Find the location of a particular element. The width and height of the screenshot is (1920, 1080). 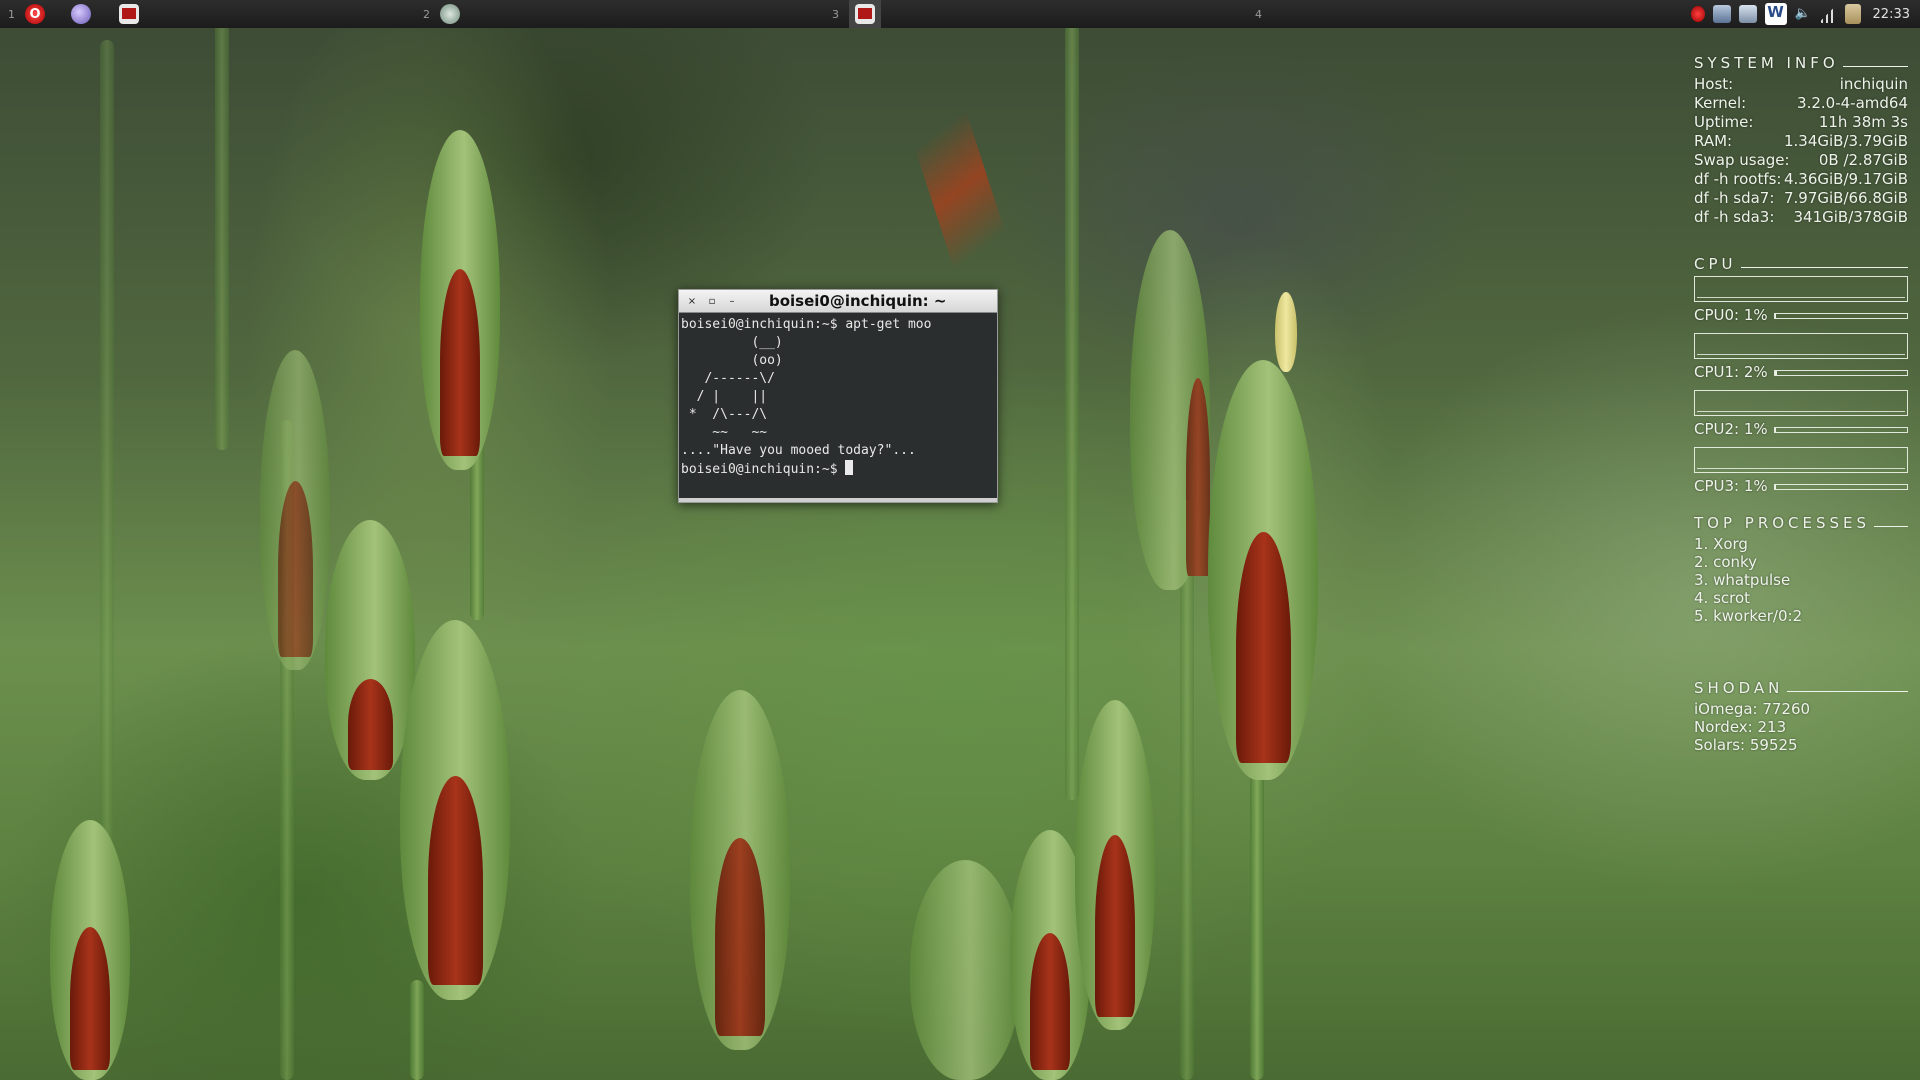

signal-icon is located at coordinates (1827, 14).